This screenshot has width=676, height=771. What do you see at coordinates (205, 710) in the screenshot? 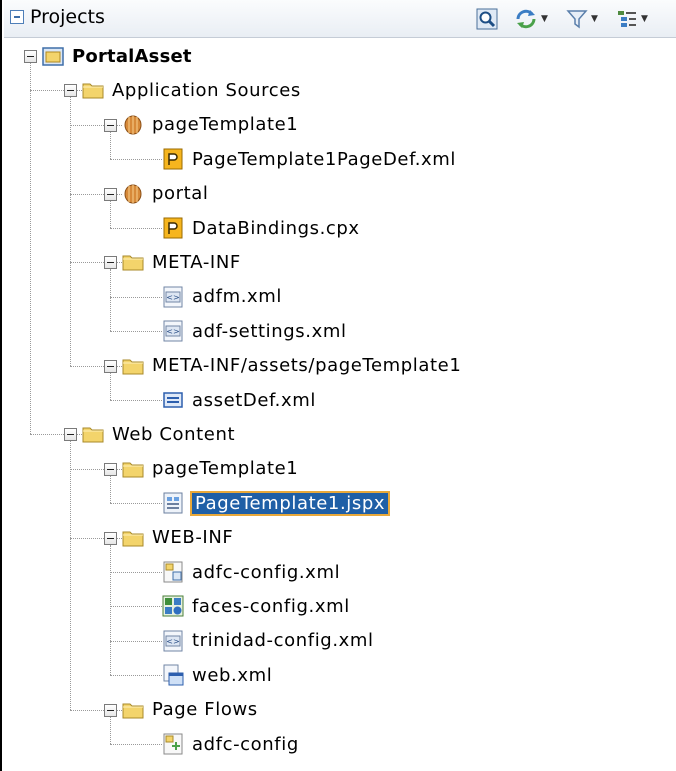
I see `tree-node-label: Page Flows` at bounding box center [205, 710].